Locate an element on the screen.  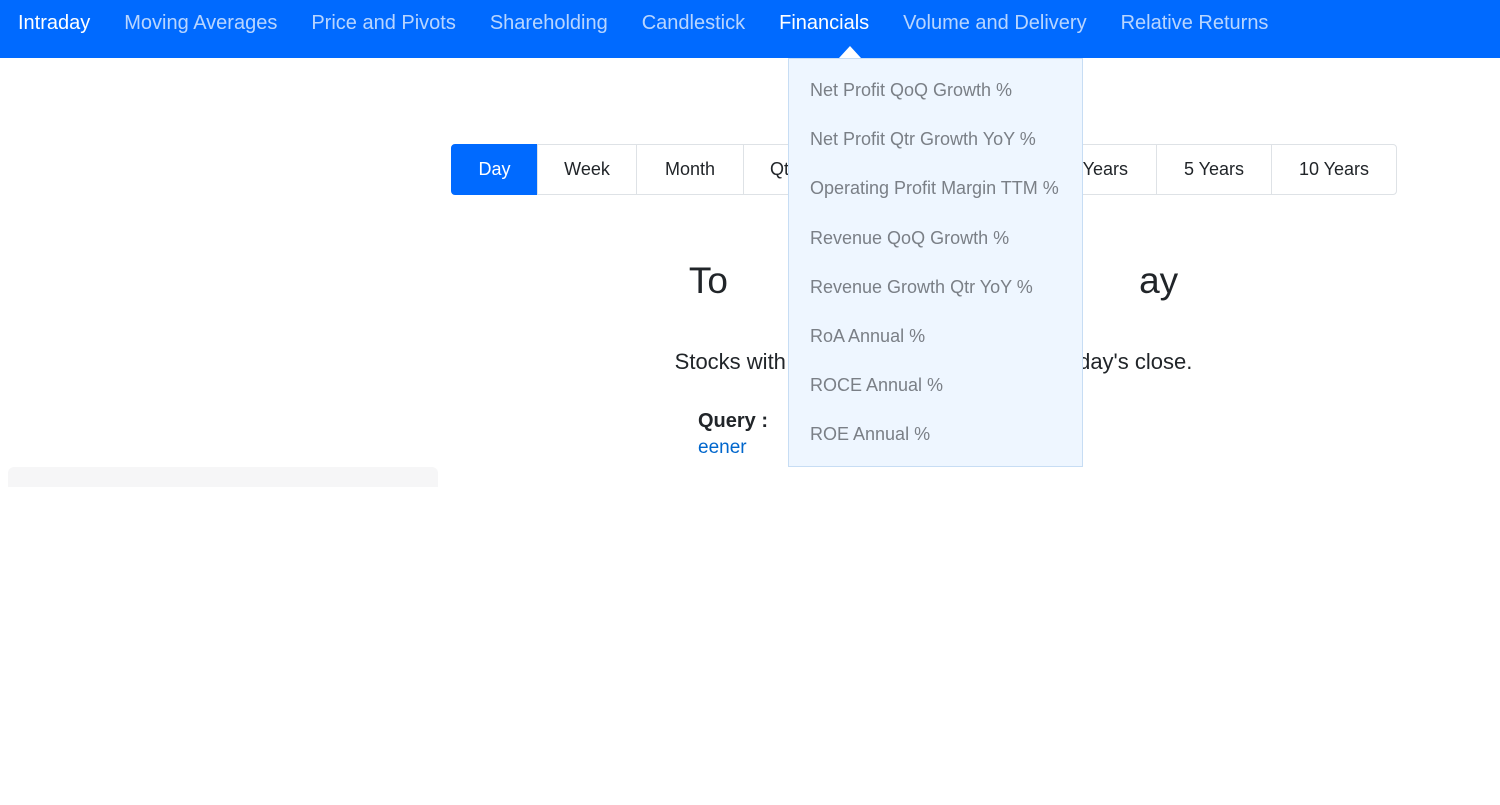
period-5-years-button: 5 Years is located at coordinates (1214, 169).